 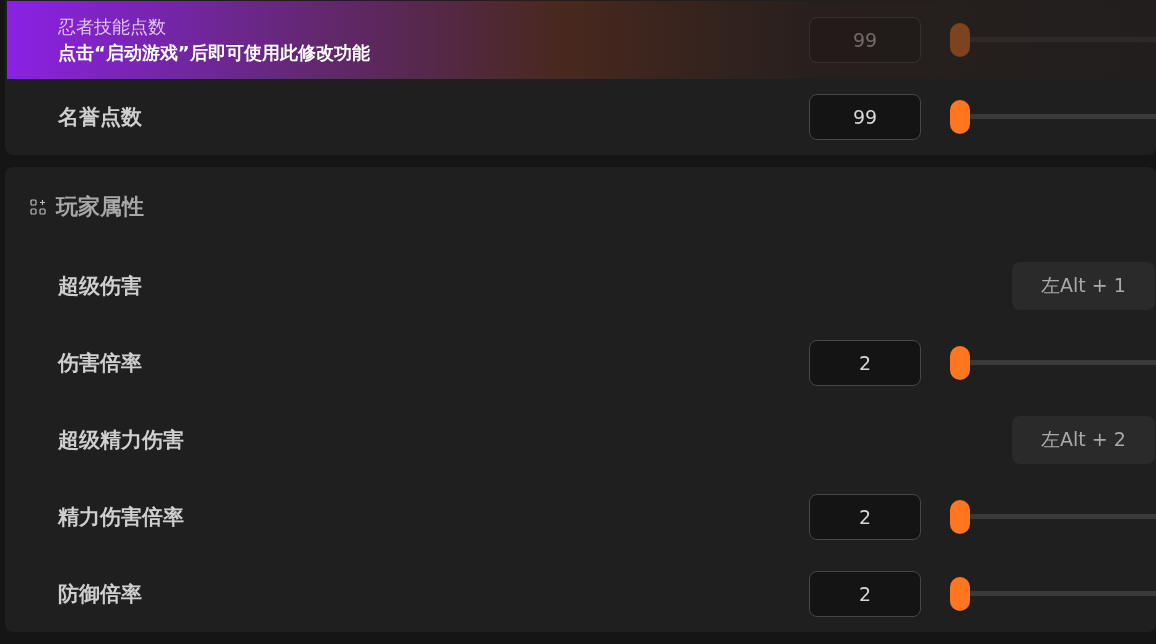 I want to click on setting-label: 伤害倍率, so click(x=100, y=363).